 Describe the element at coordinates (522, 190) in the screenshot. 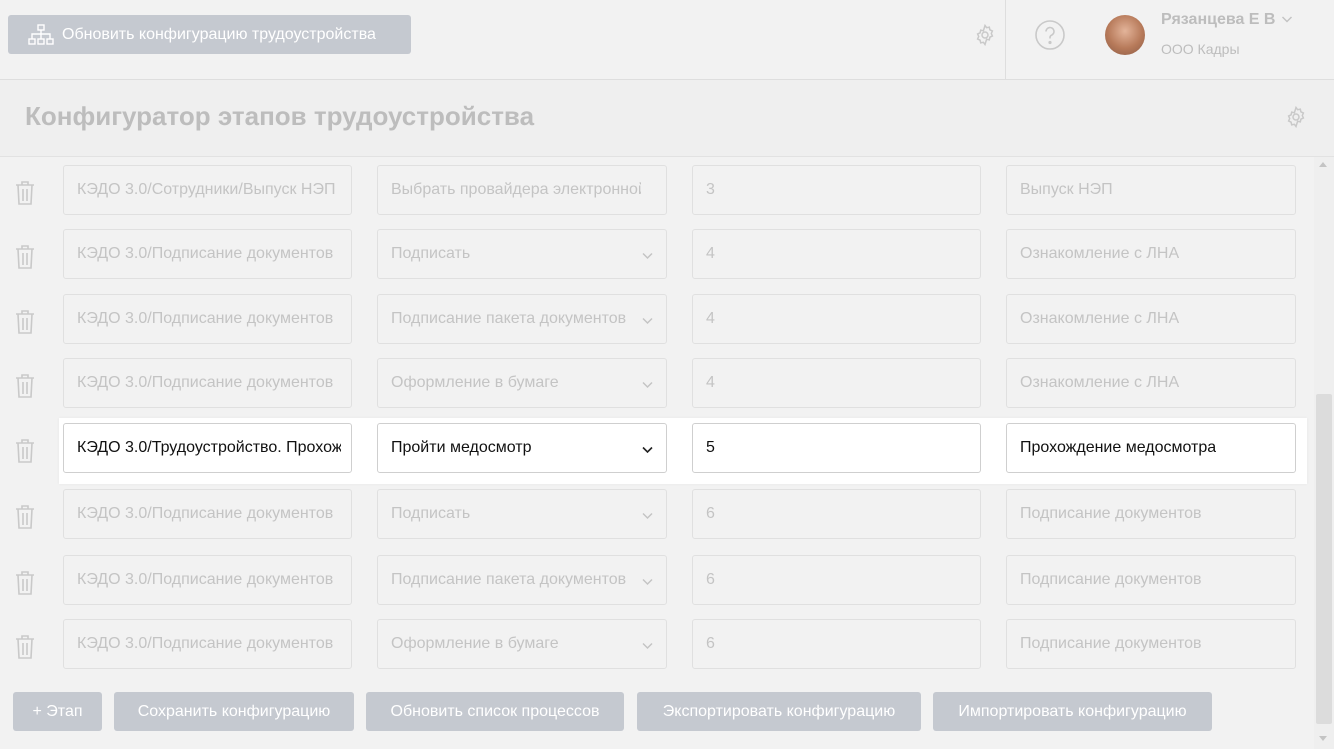

I see `action-select: Выбрать провайдера электронной подписи` at that location.